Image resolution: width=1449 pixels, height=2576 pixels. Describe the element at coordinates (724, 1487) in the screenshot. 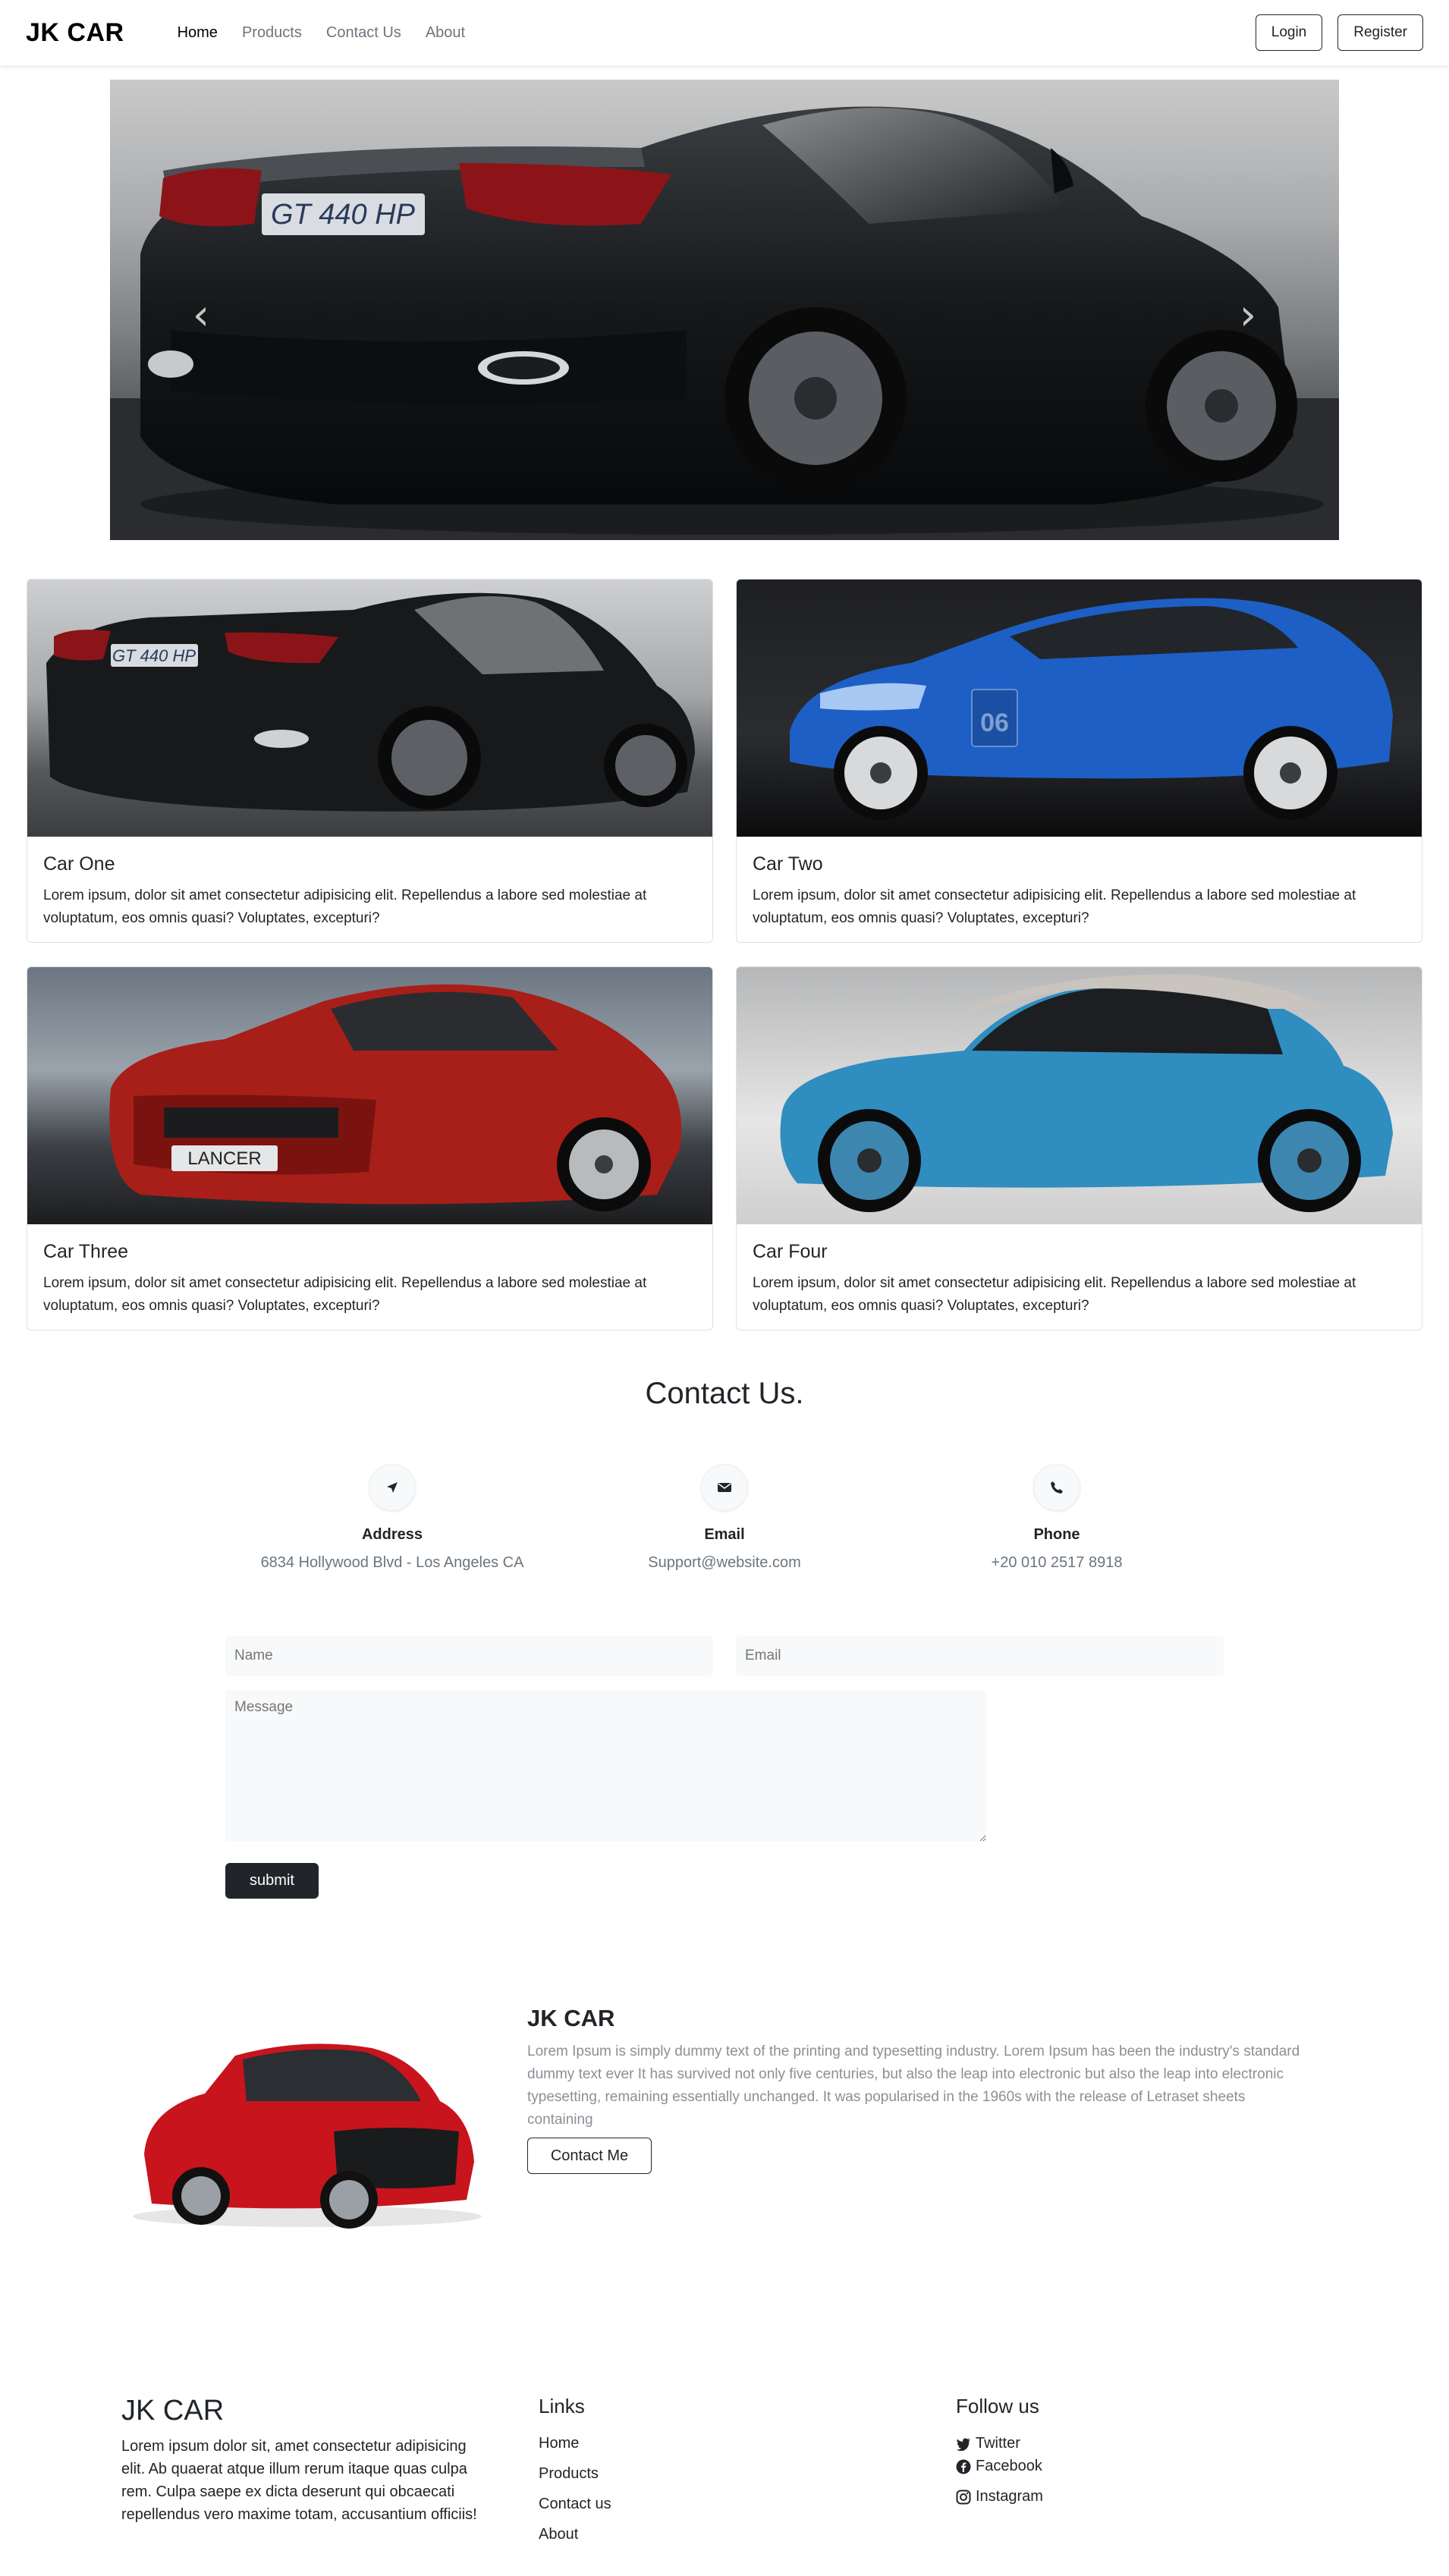

I see `envelope-icon` at that location.